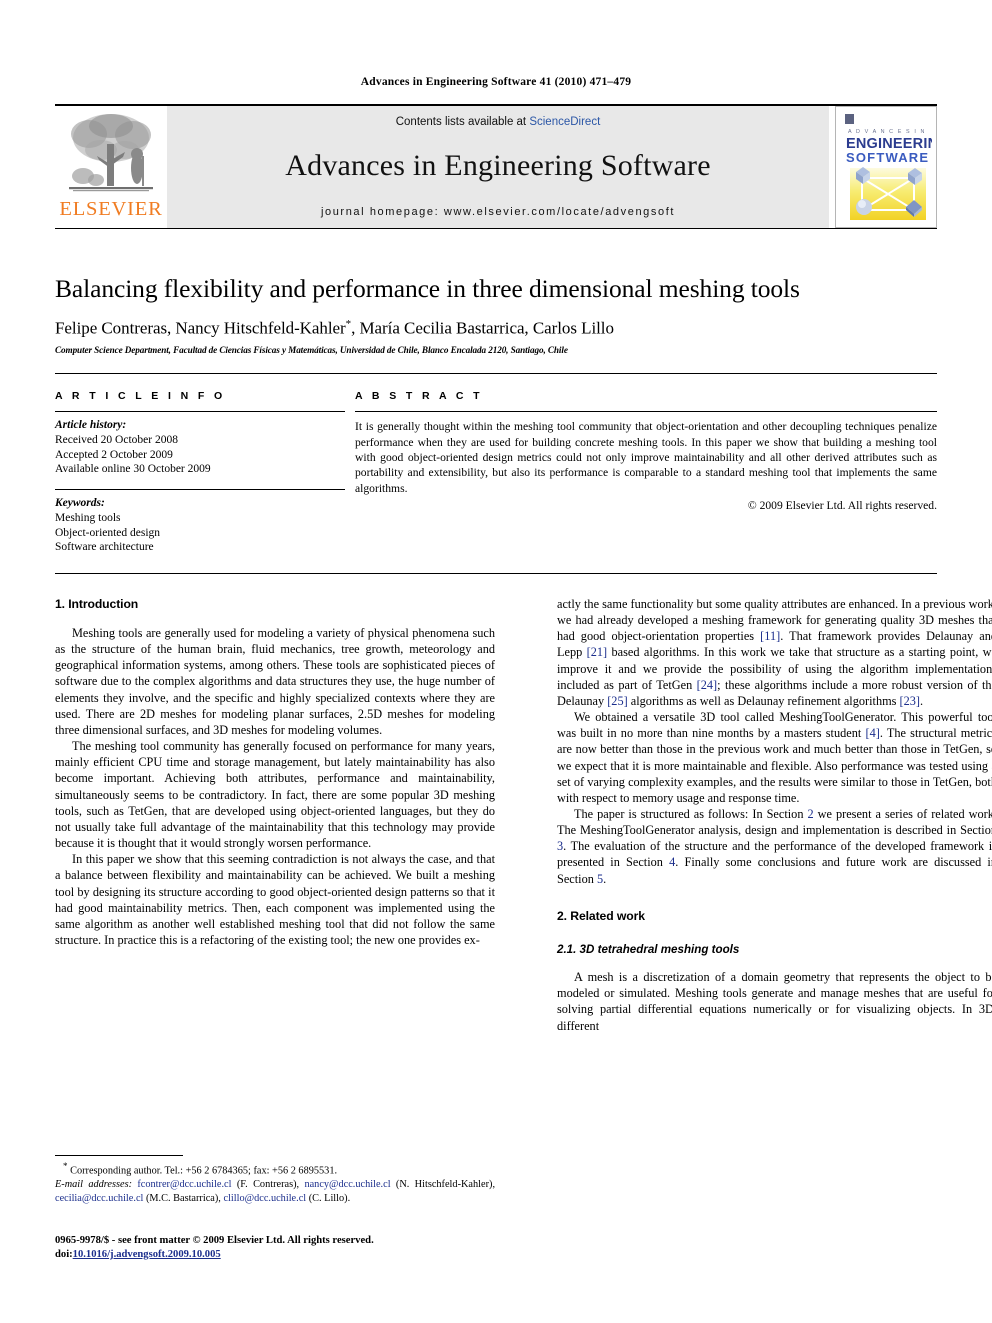 The height and width of the screenshot is (1323, 992). What do you see at coordinates (97, 603) in the screenshot?
I see `section-heading-introduction: 1. Introduction` at bounding box center [97, 603].